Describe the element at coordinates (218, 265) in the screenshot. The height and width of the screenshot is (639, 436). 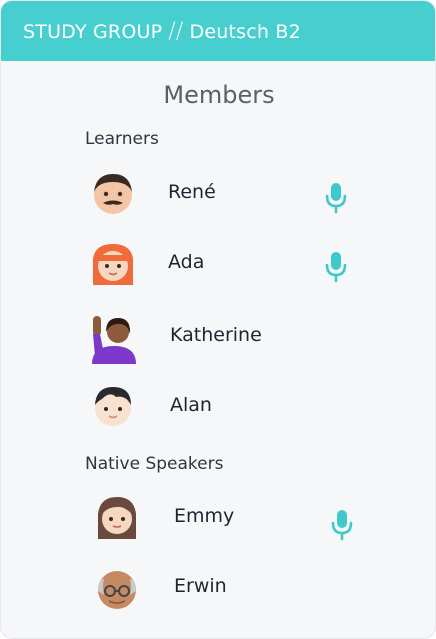
I see `member-ada: Ada` at that location.